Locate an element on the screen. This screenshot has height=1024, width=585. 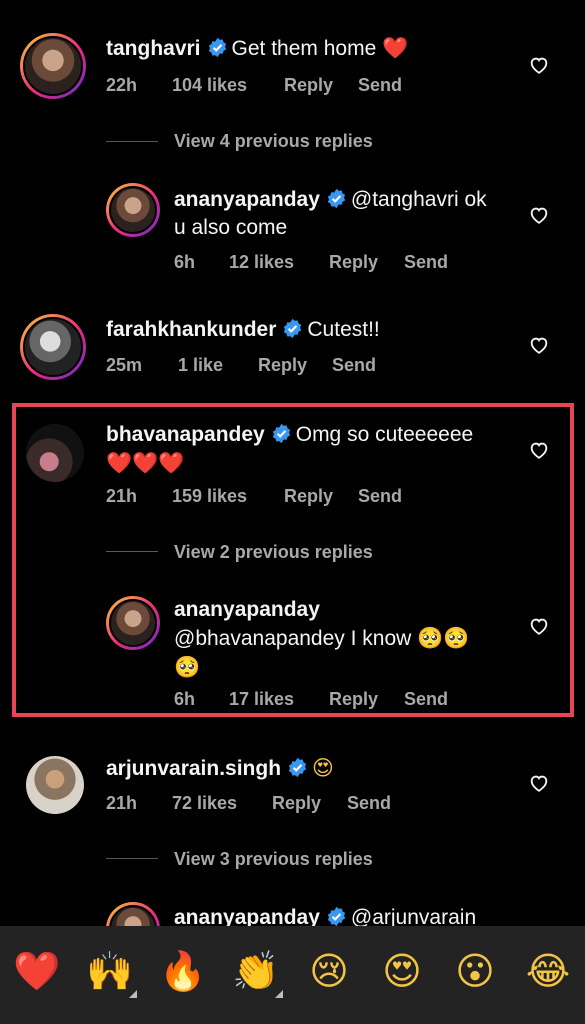
comment-text: @tanghavri ok is located at coordinates (418, 199).